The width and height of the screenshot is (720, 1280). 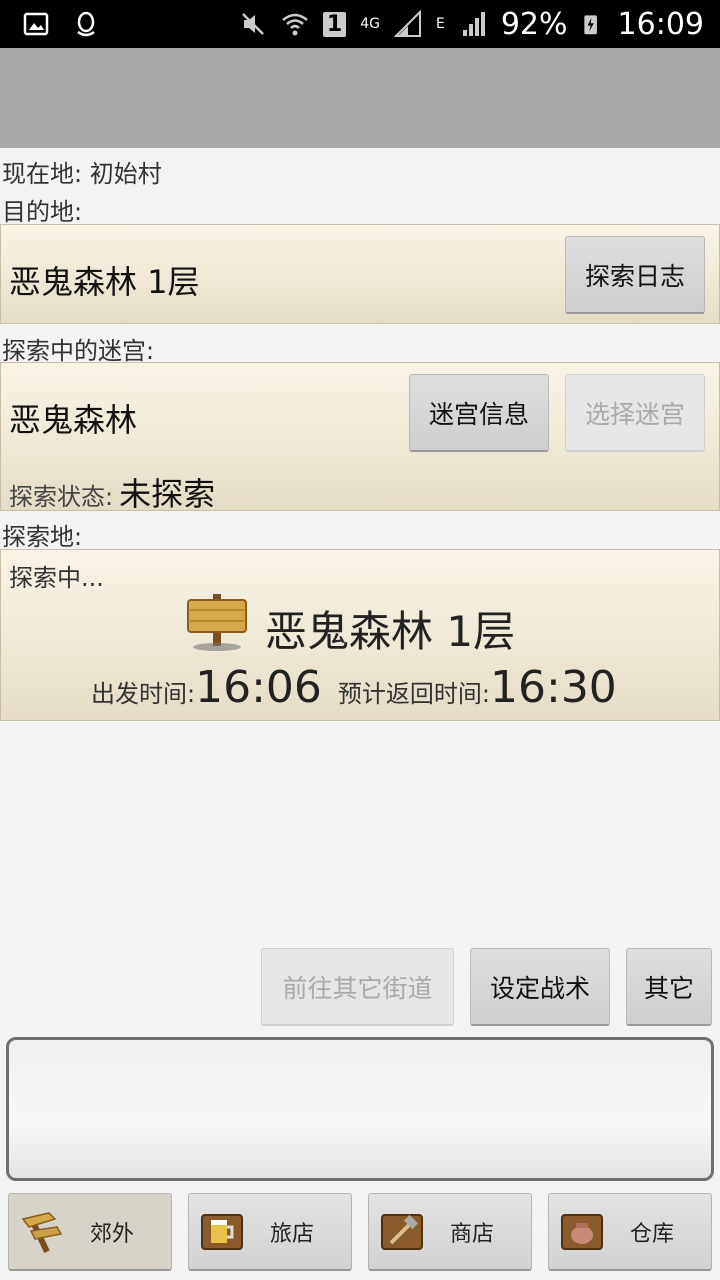 What do you see at coordinates (61, 497) in the screenshot?
I see `explore-status-label: 探索状态:` at bounding box center [61, 497].